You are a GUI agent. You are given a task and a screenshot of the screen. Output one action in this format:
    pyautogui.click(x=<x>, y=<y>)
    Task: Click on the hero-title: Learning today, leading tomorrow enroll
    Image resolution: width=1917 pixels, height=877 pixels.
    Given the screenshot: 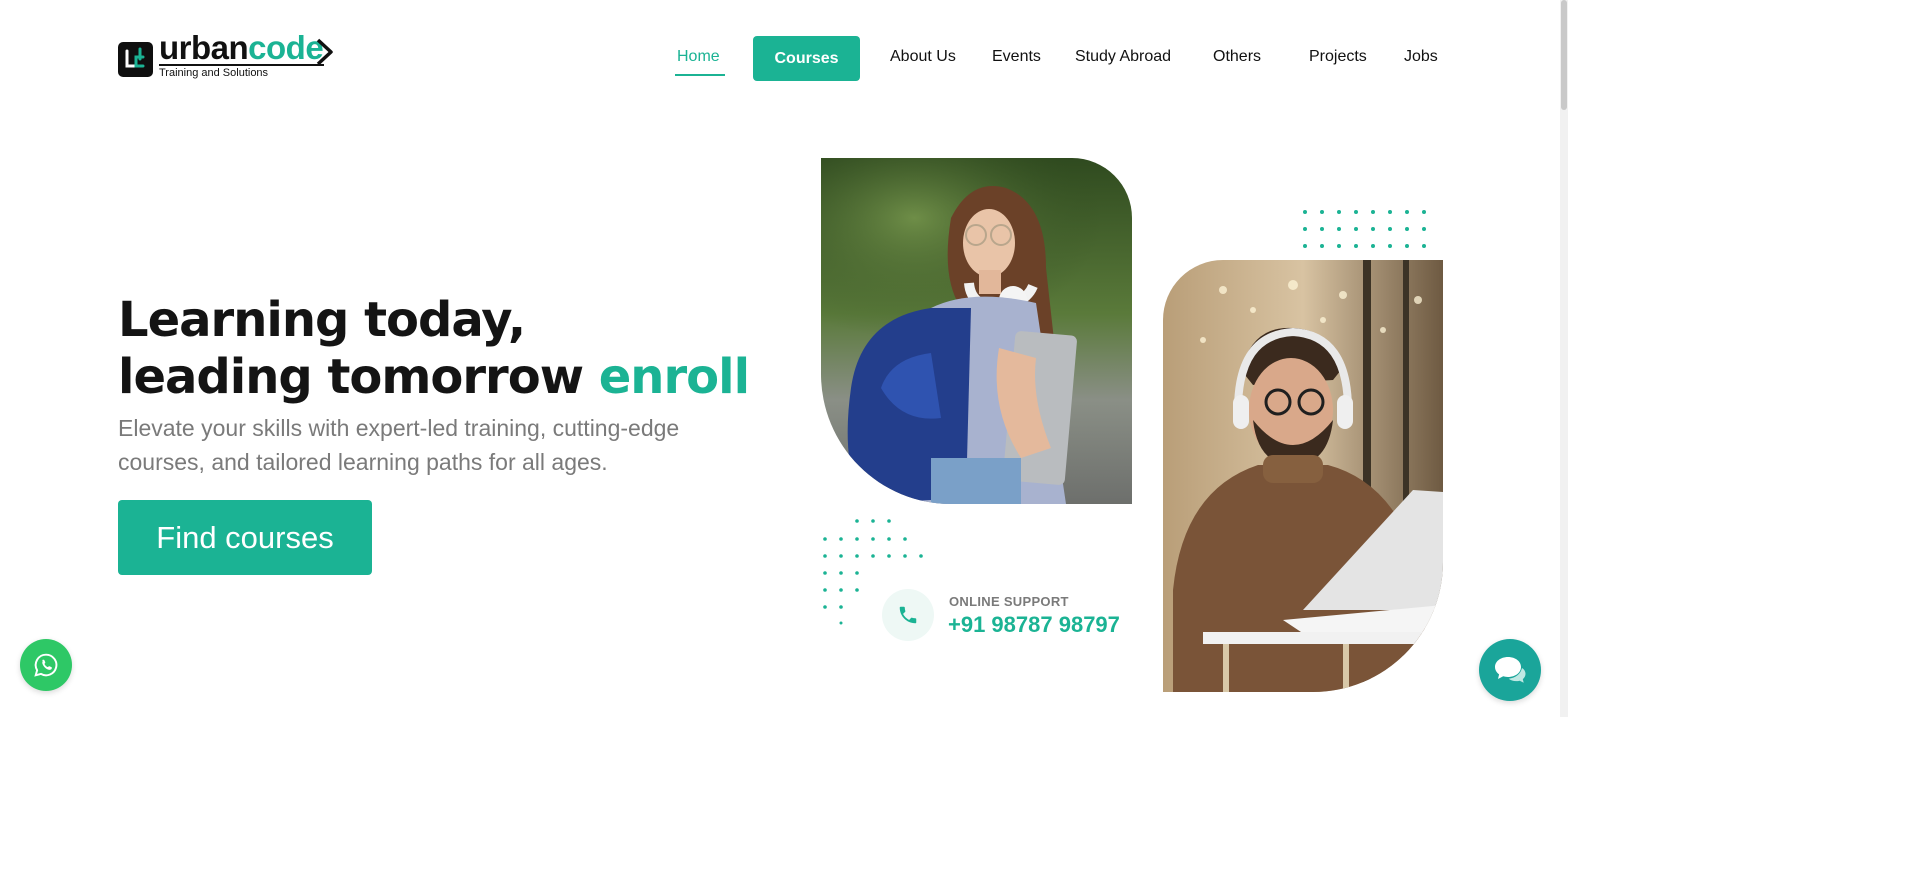 What is the action you would take?
    pyautogui.click(x=434, y=349)
    